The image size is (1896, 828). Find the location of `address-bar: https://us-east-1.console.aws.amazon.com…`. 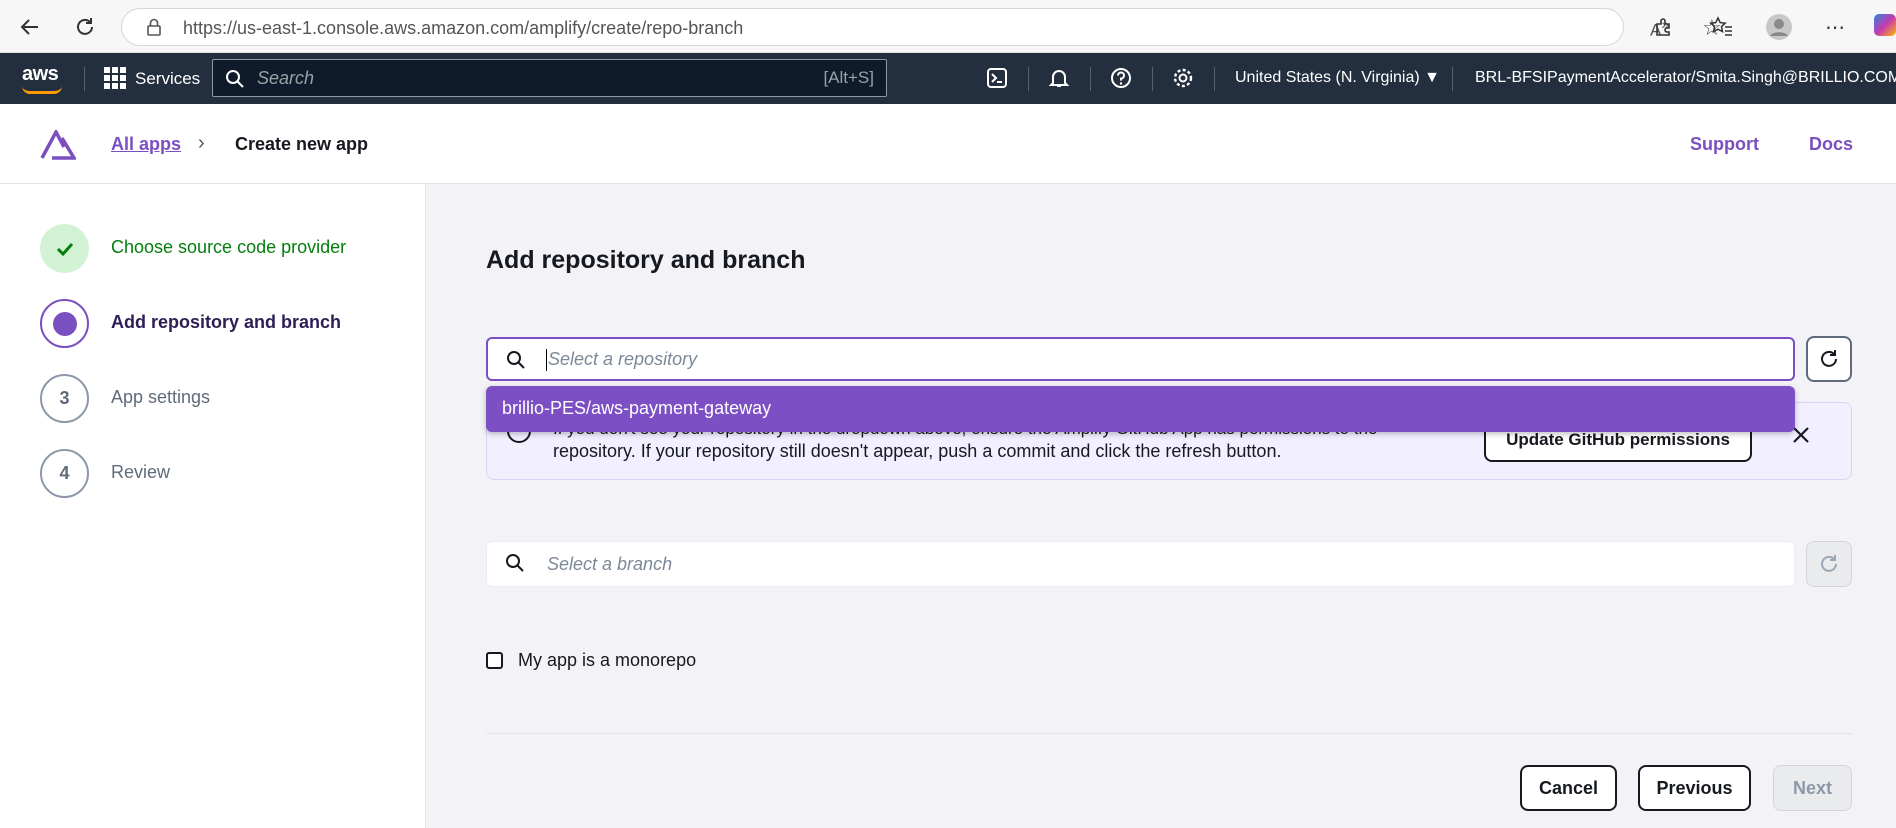

address-bar: https://us-east-1.console.aws.amazon.com… is located at coordinates (921, 27).